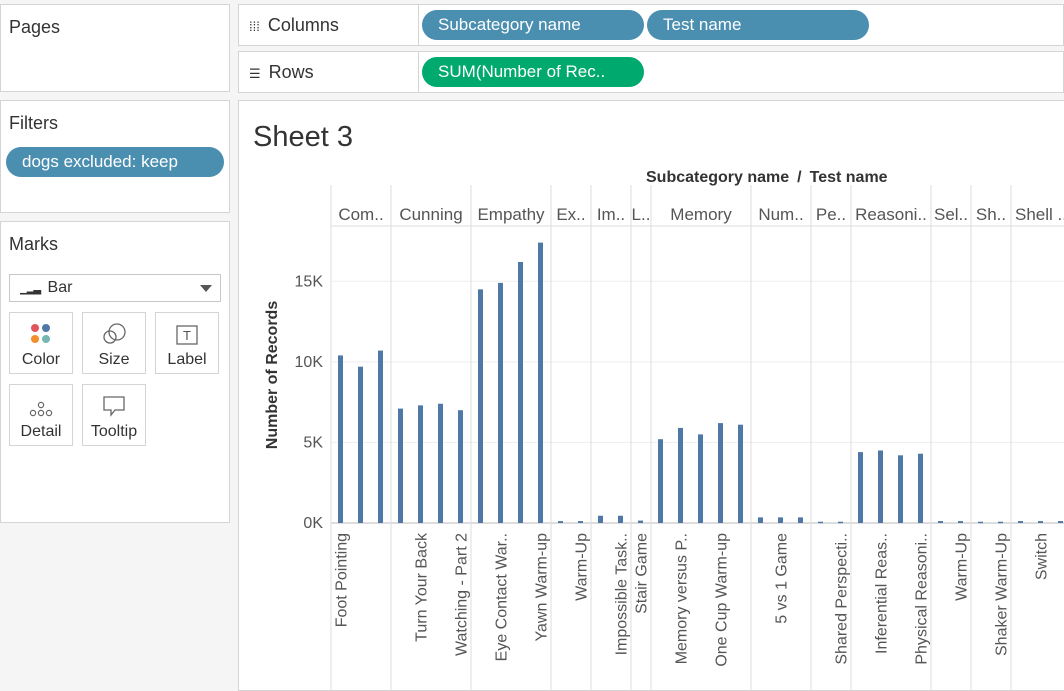  Describe the element at coordinates (30, 289) in the screenshot. I see `bar-chart-icon: ▁▂▃` at that location.